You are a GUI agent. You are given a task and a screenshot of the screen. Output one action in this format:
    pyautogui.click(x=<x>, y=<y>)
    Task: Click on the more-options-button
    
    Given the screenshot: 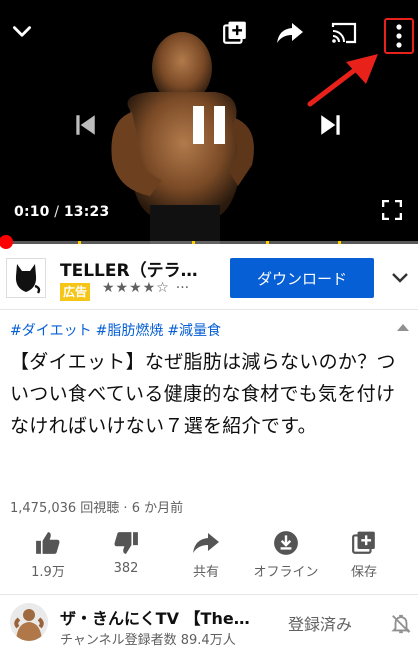 What is the action you would take?
    pyautogui.click(x=399, y=36)
    